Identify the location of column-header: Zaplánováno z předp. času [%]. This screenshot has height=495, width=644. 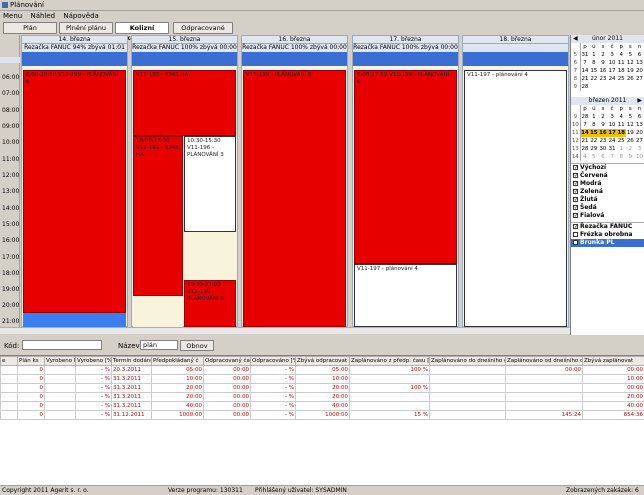
(389, 361).